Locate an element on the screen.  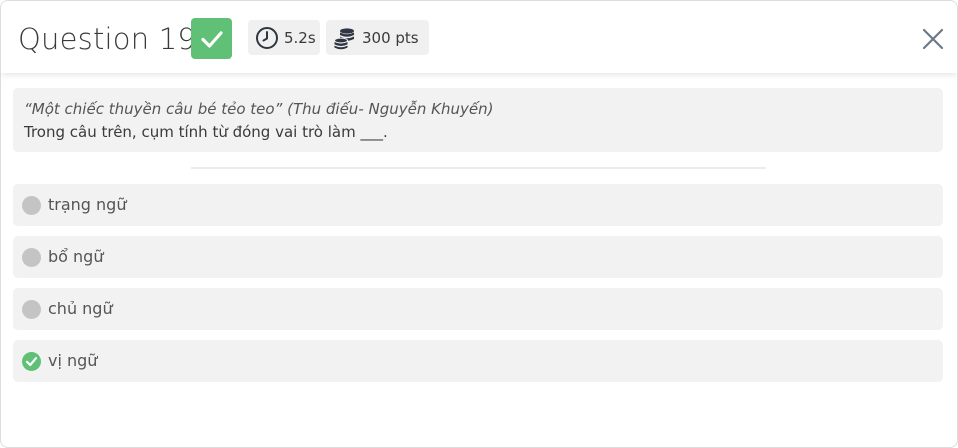
divider is located at coordinates (478, 168).